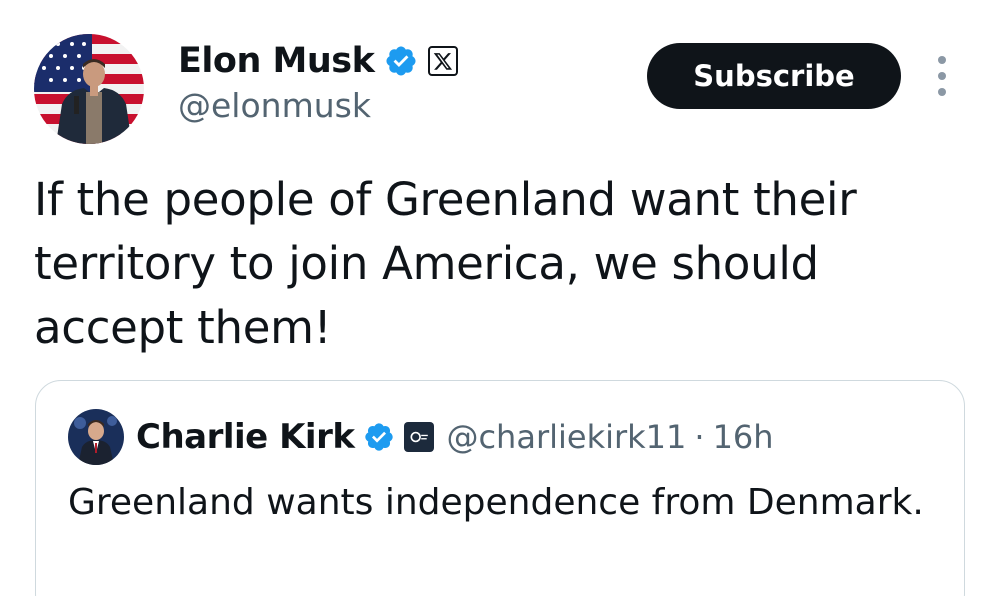 Image resolution: width=1000 pixels, height=596 pixels. I want to click on quoted-handle: @charliekirk11, so click(566, 437).